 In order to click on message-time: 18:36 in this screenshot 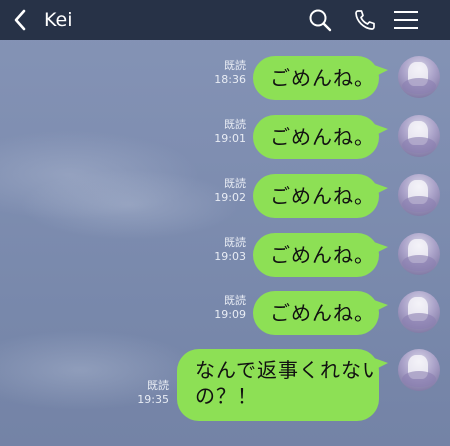, I will do `click(230, 79)`.